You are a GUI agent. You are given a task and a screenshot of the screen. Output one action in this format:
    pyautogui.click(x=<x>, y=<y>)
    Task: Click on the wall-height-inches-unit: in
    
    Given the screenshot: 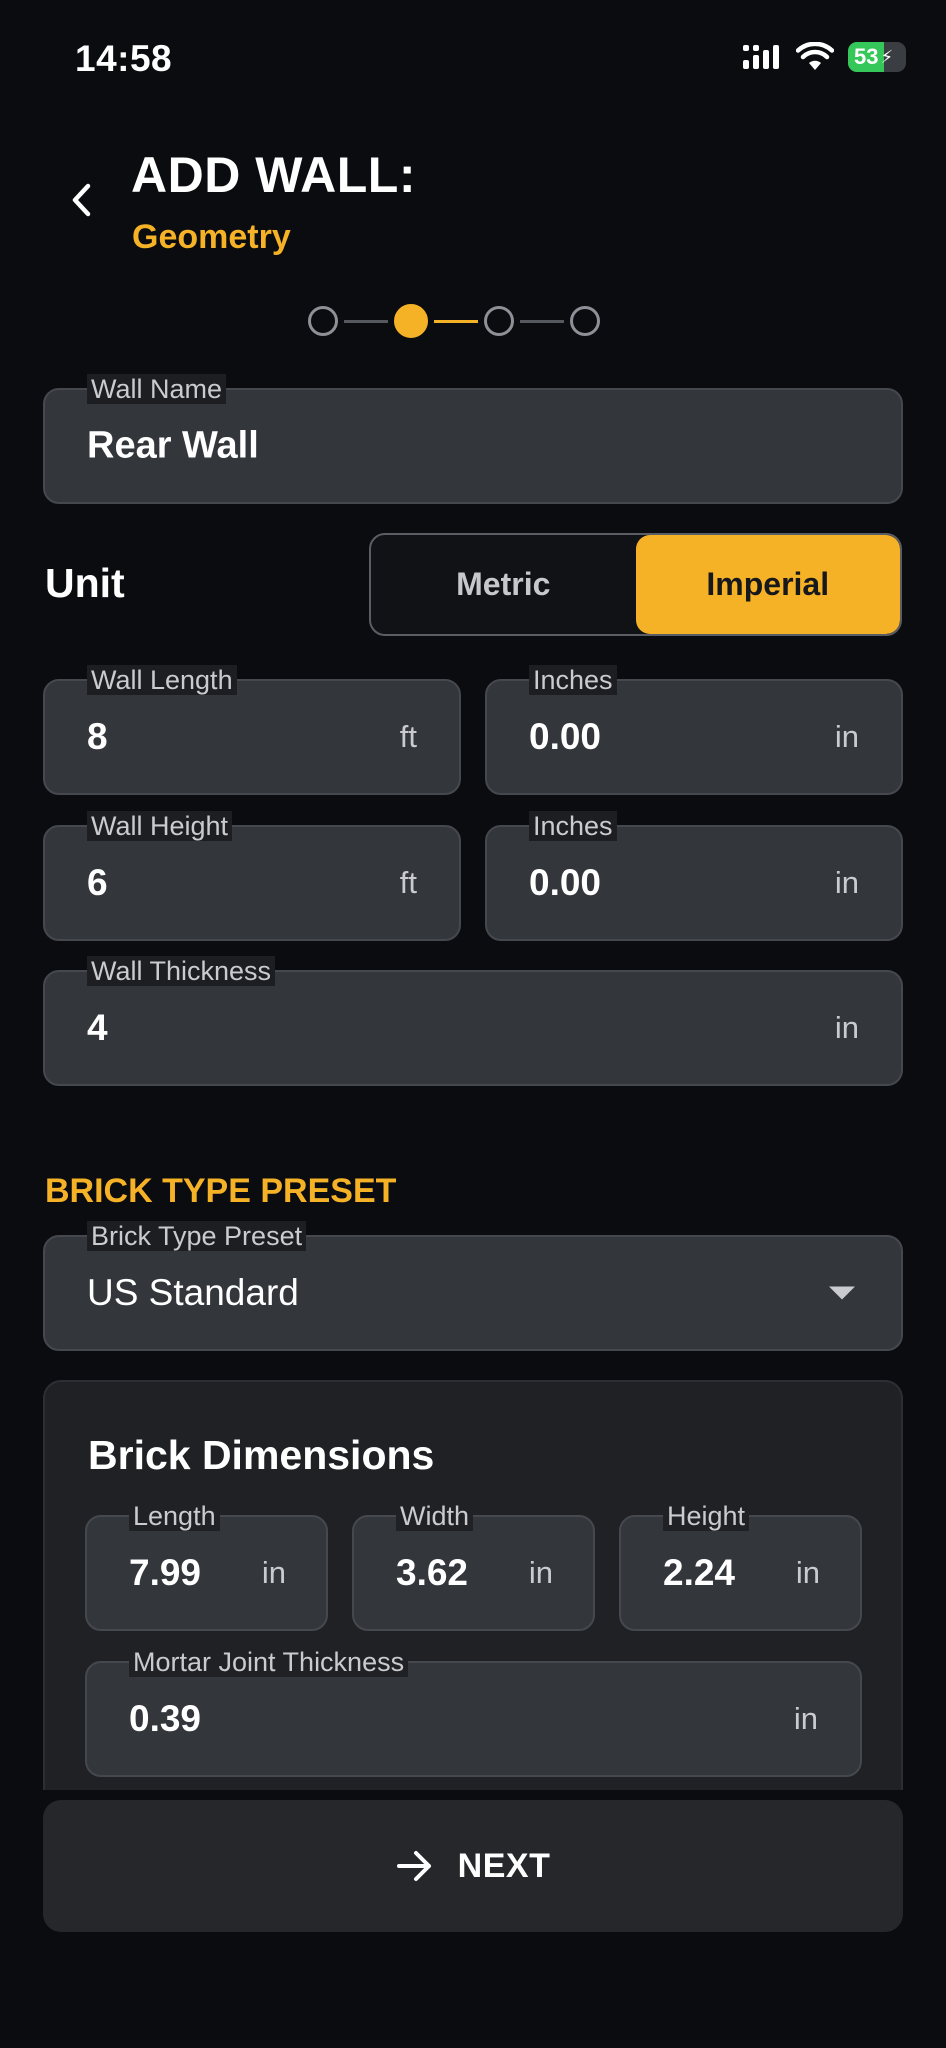 What is the action you would take?
    pyautogui.click(x=846, y=882)
    